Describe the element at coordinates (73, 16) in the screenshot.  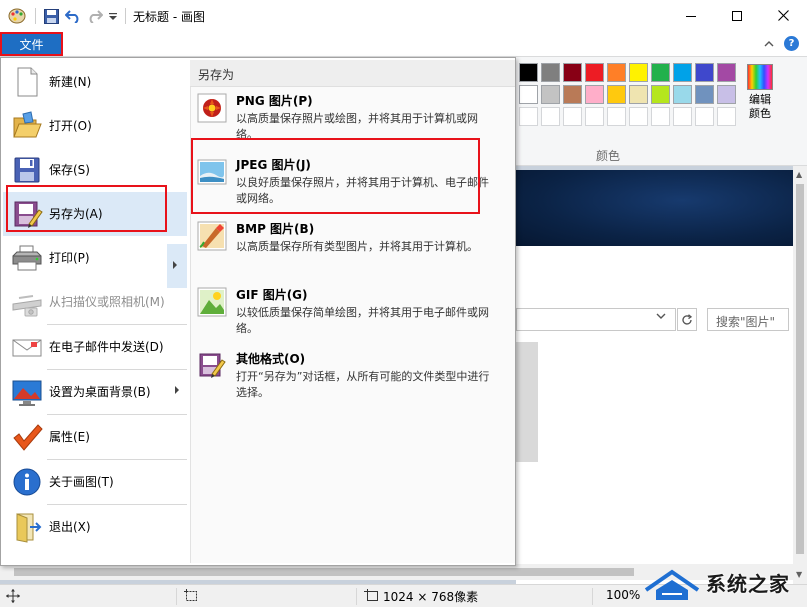
I see `undo-icon` at that location.